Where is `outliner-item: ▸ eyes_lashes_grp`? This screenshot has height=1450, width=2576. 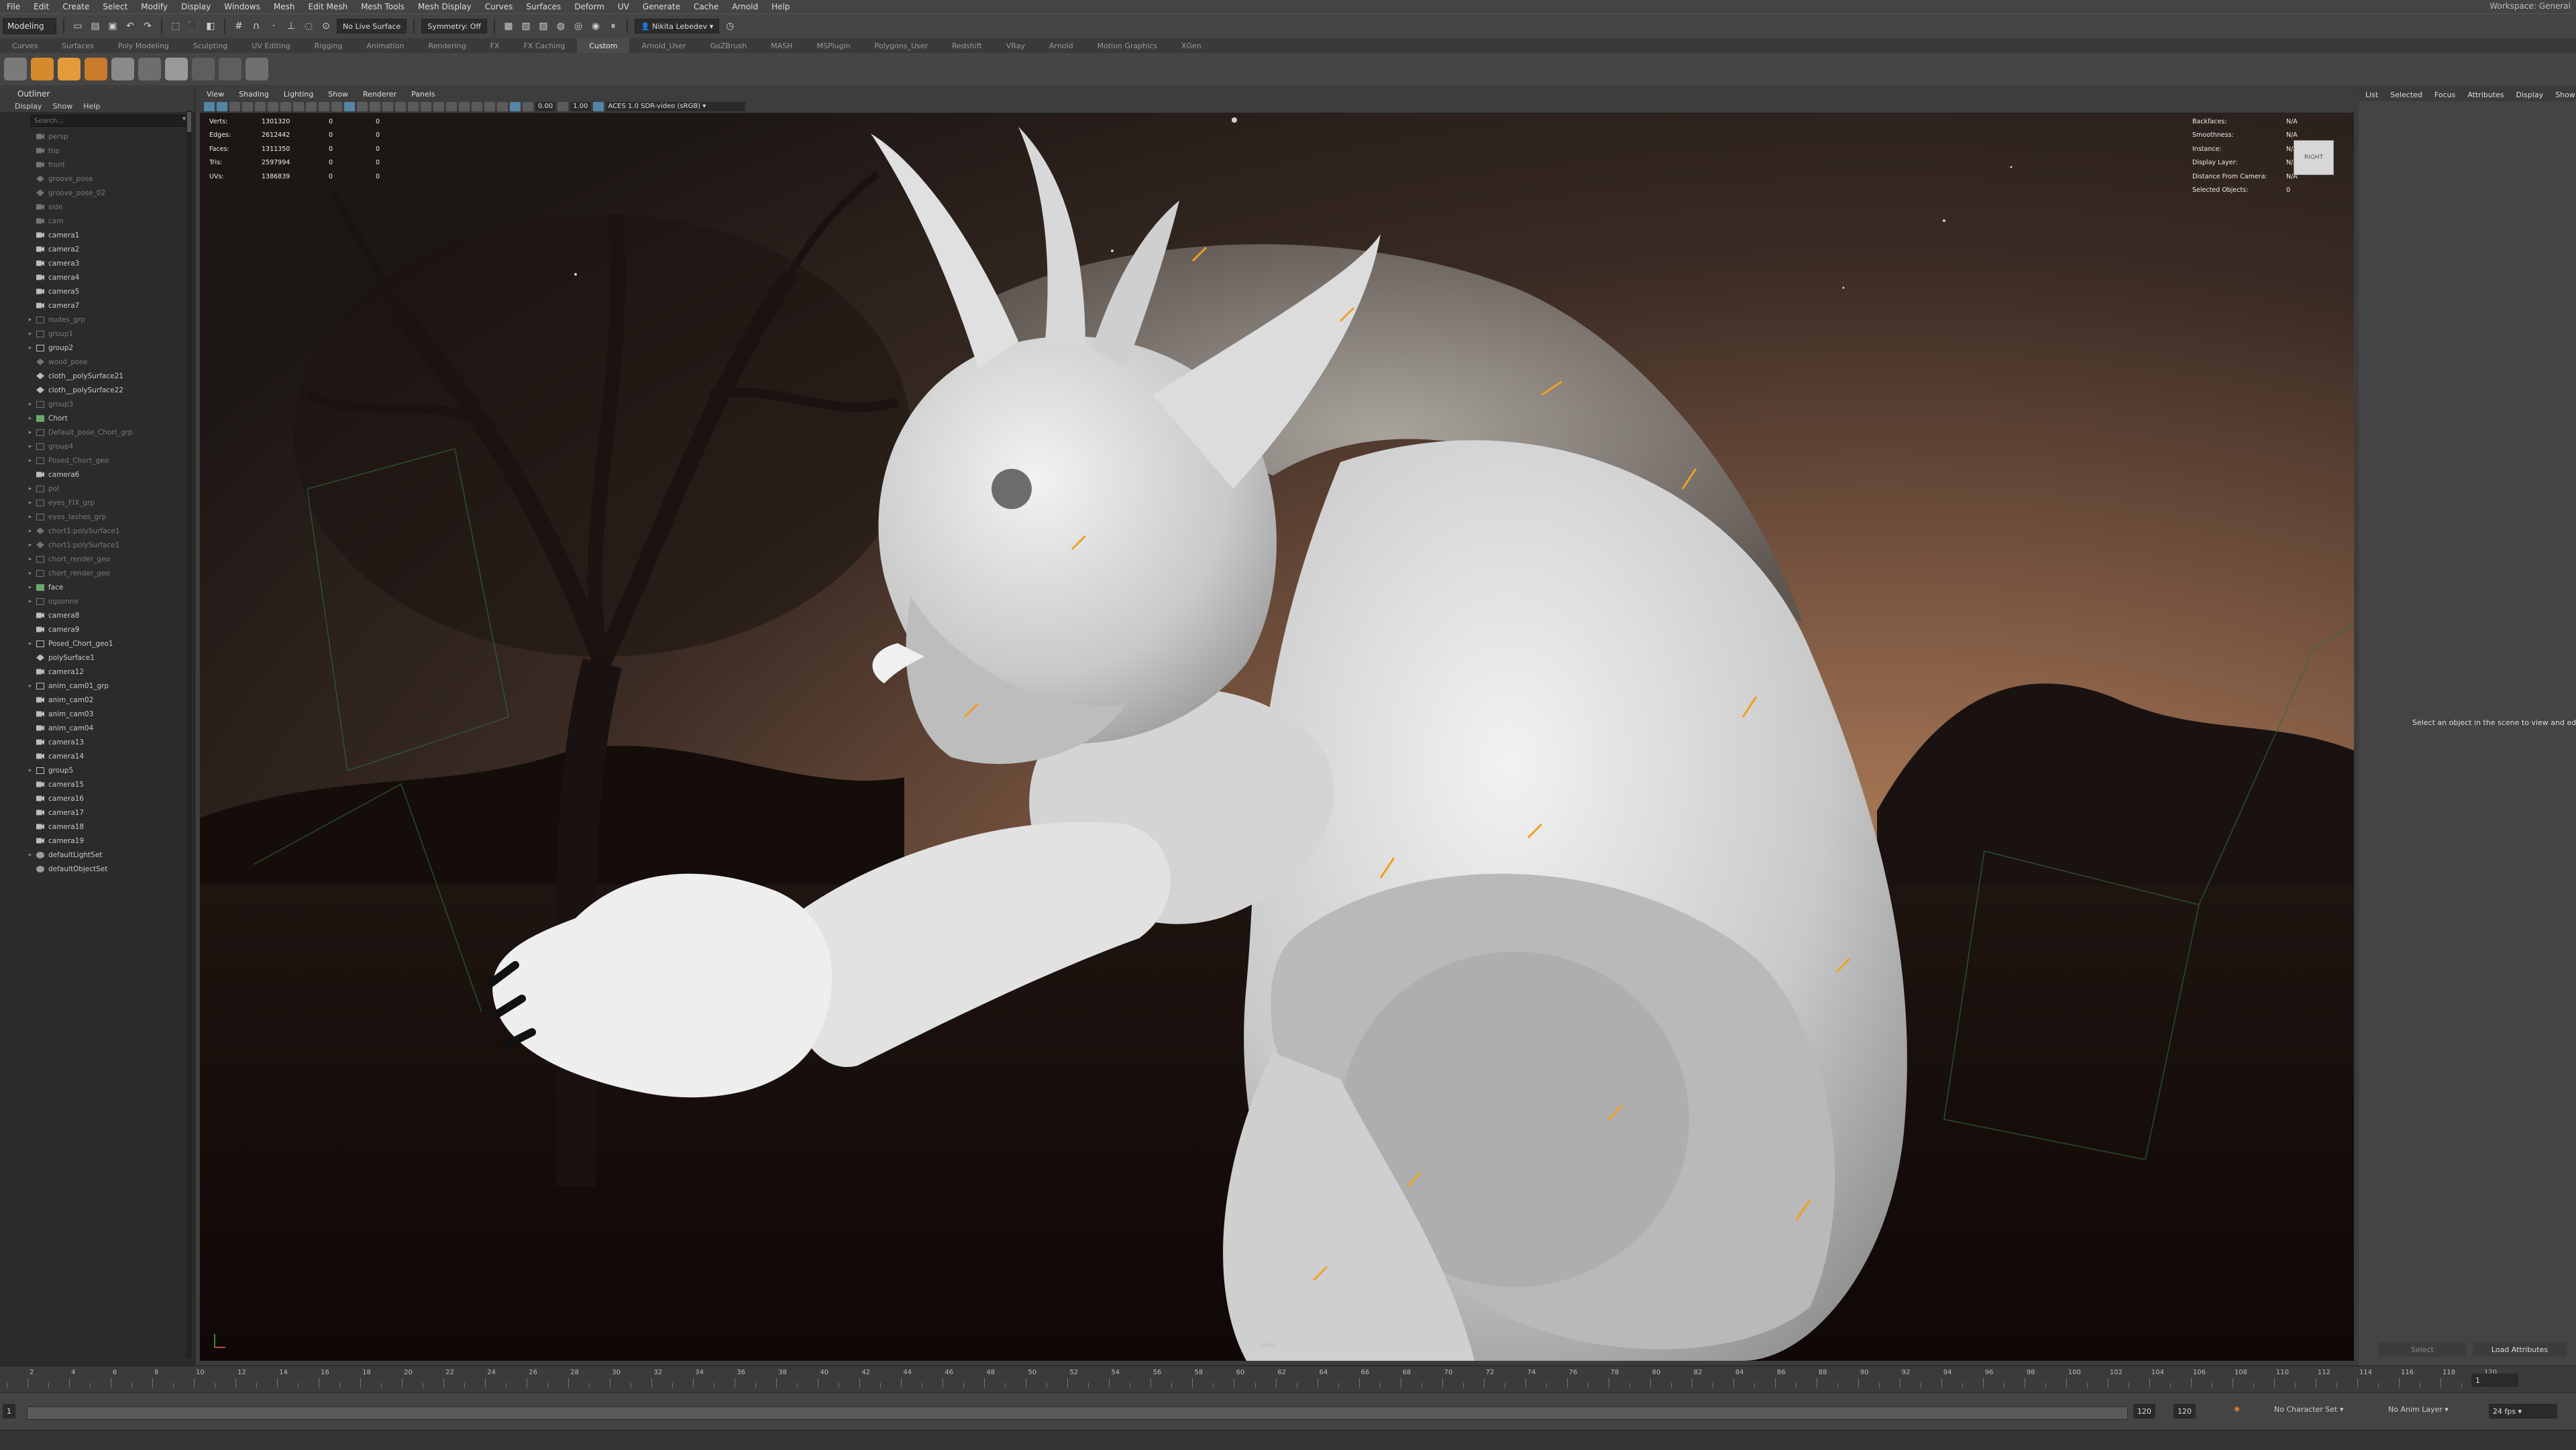
outliner-item: ▸ eyes_lashes_grp is located at coordinates (97, 517).